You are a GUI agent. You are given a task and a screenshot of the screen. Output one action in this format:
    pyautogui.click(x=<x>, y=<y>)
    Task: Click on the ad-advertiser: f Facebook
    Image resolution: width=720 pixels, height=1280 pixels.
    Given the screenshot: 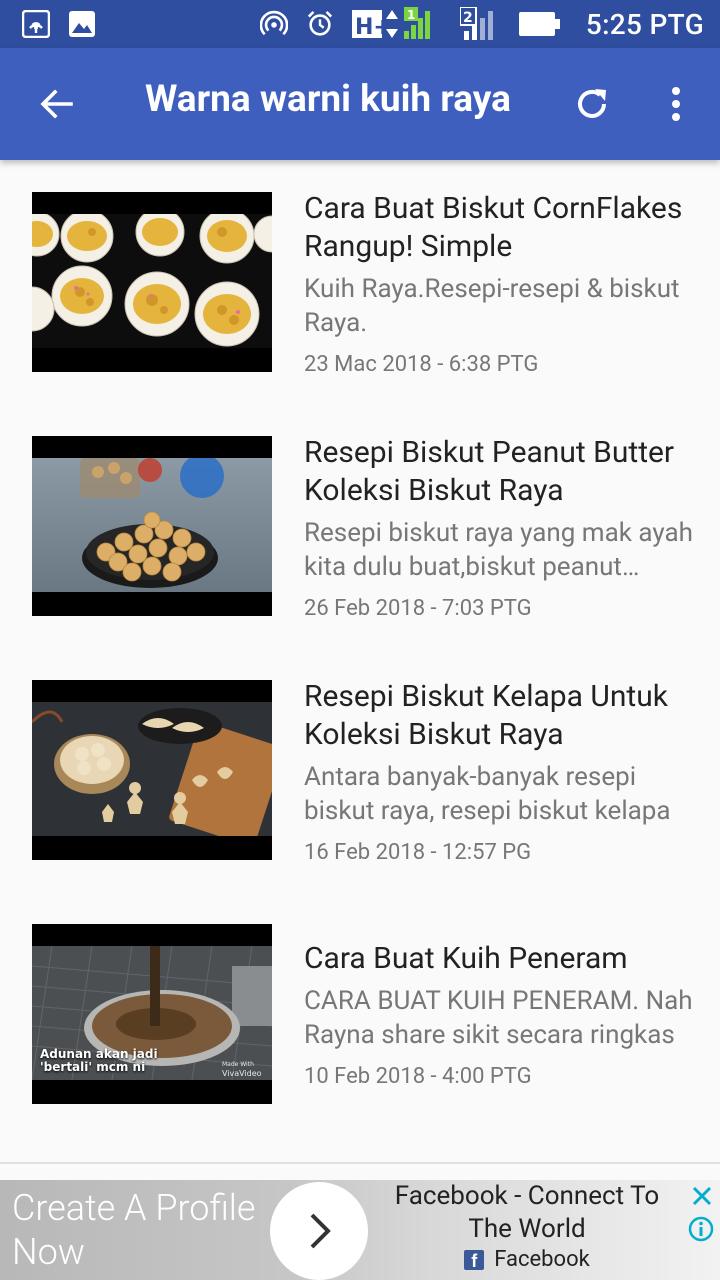 What is the action you would take?
    pyautogui.click(x=527, y=1259)
    